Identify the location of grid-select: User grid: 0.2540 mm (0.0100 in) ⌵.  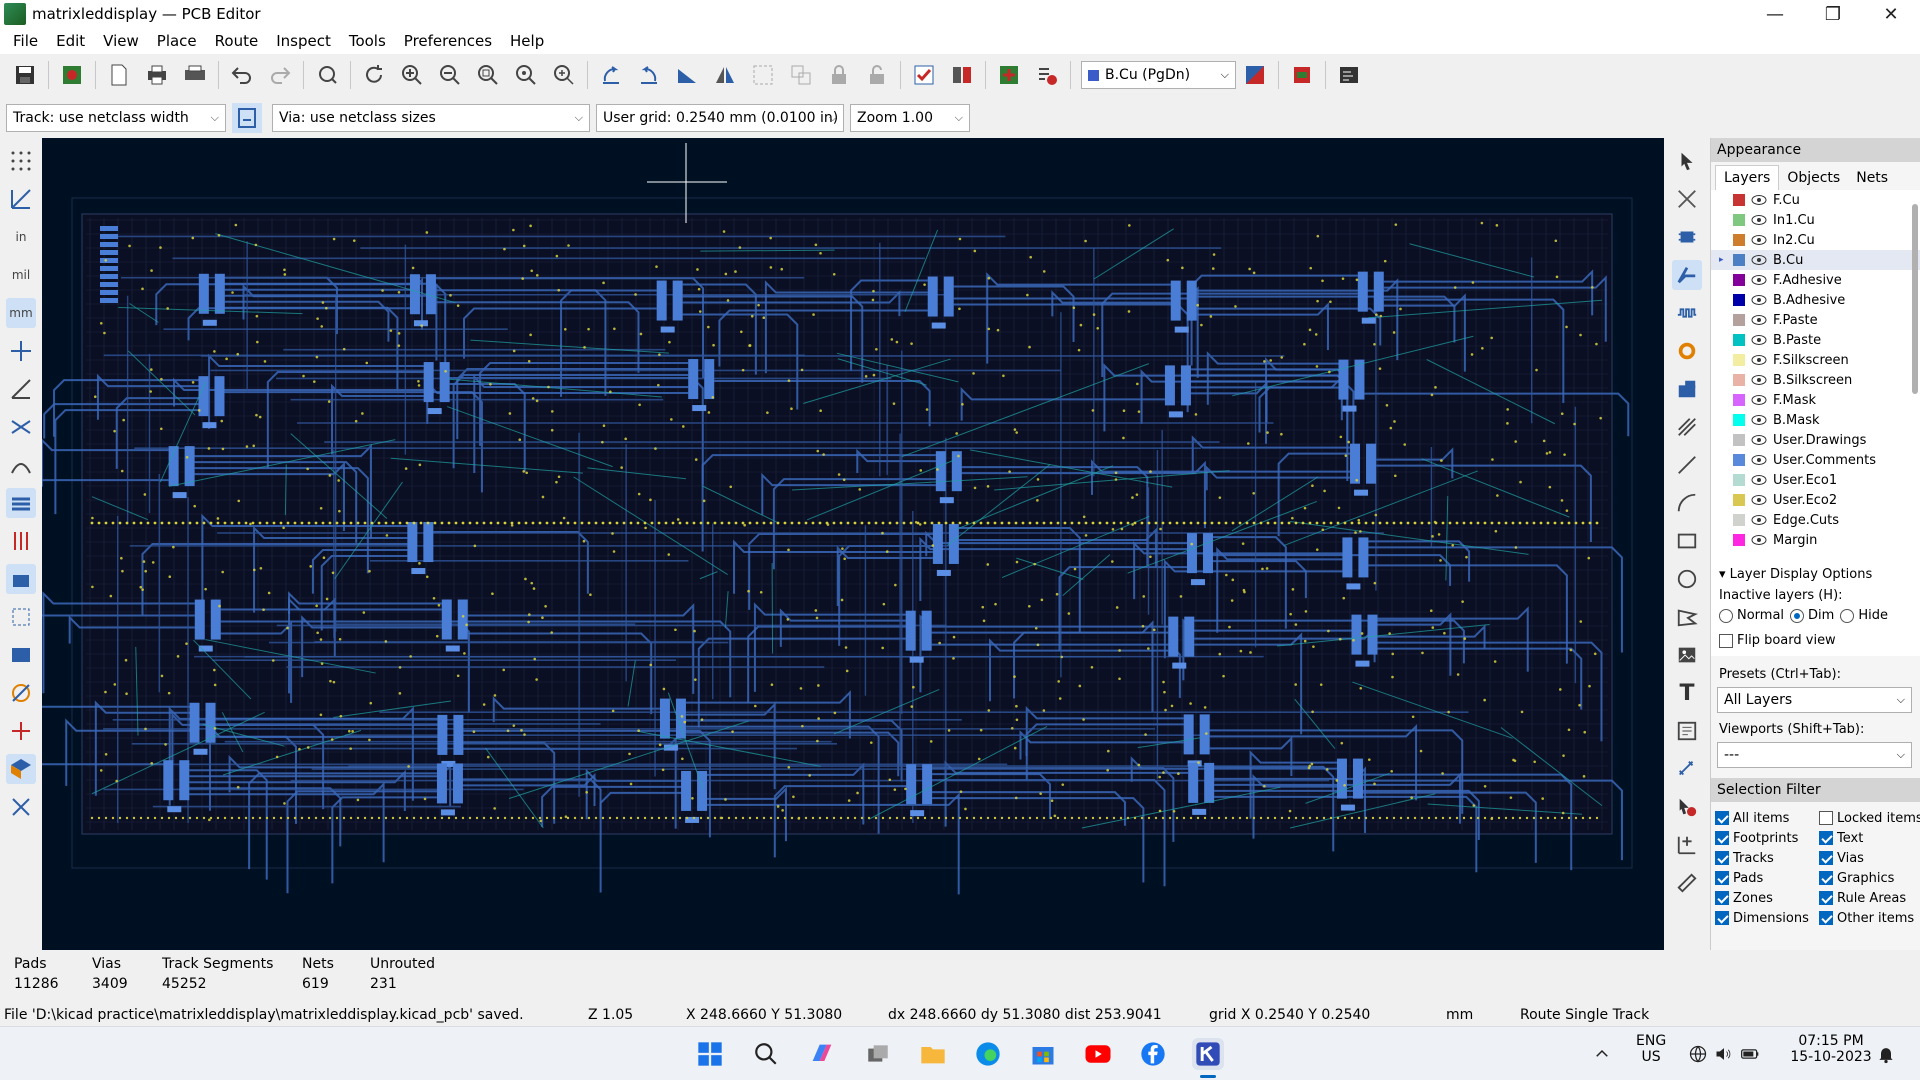
(720, 118).